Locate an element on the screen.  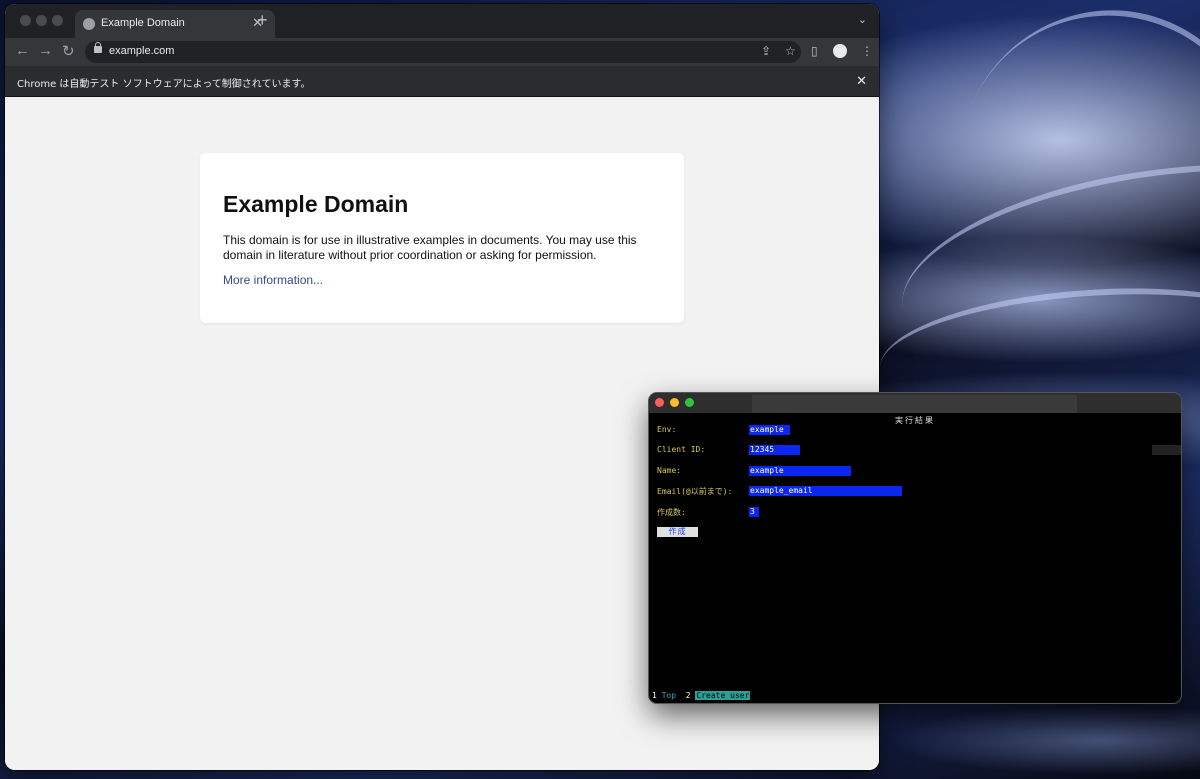
form-title: 実行結果 is located at coordinates (915, 420).